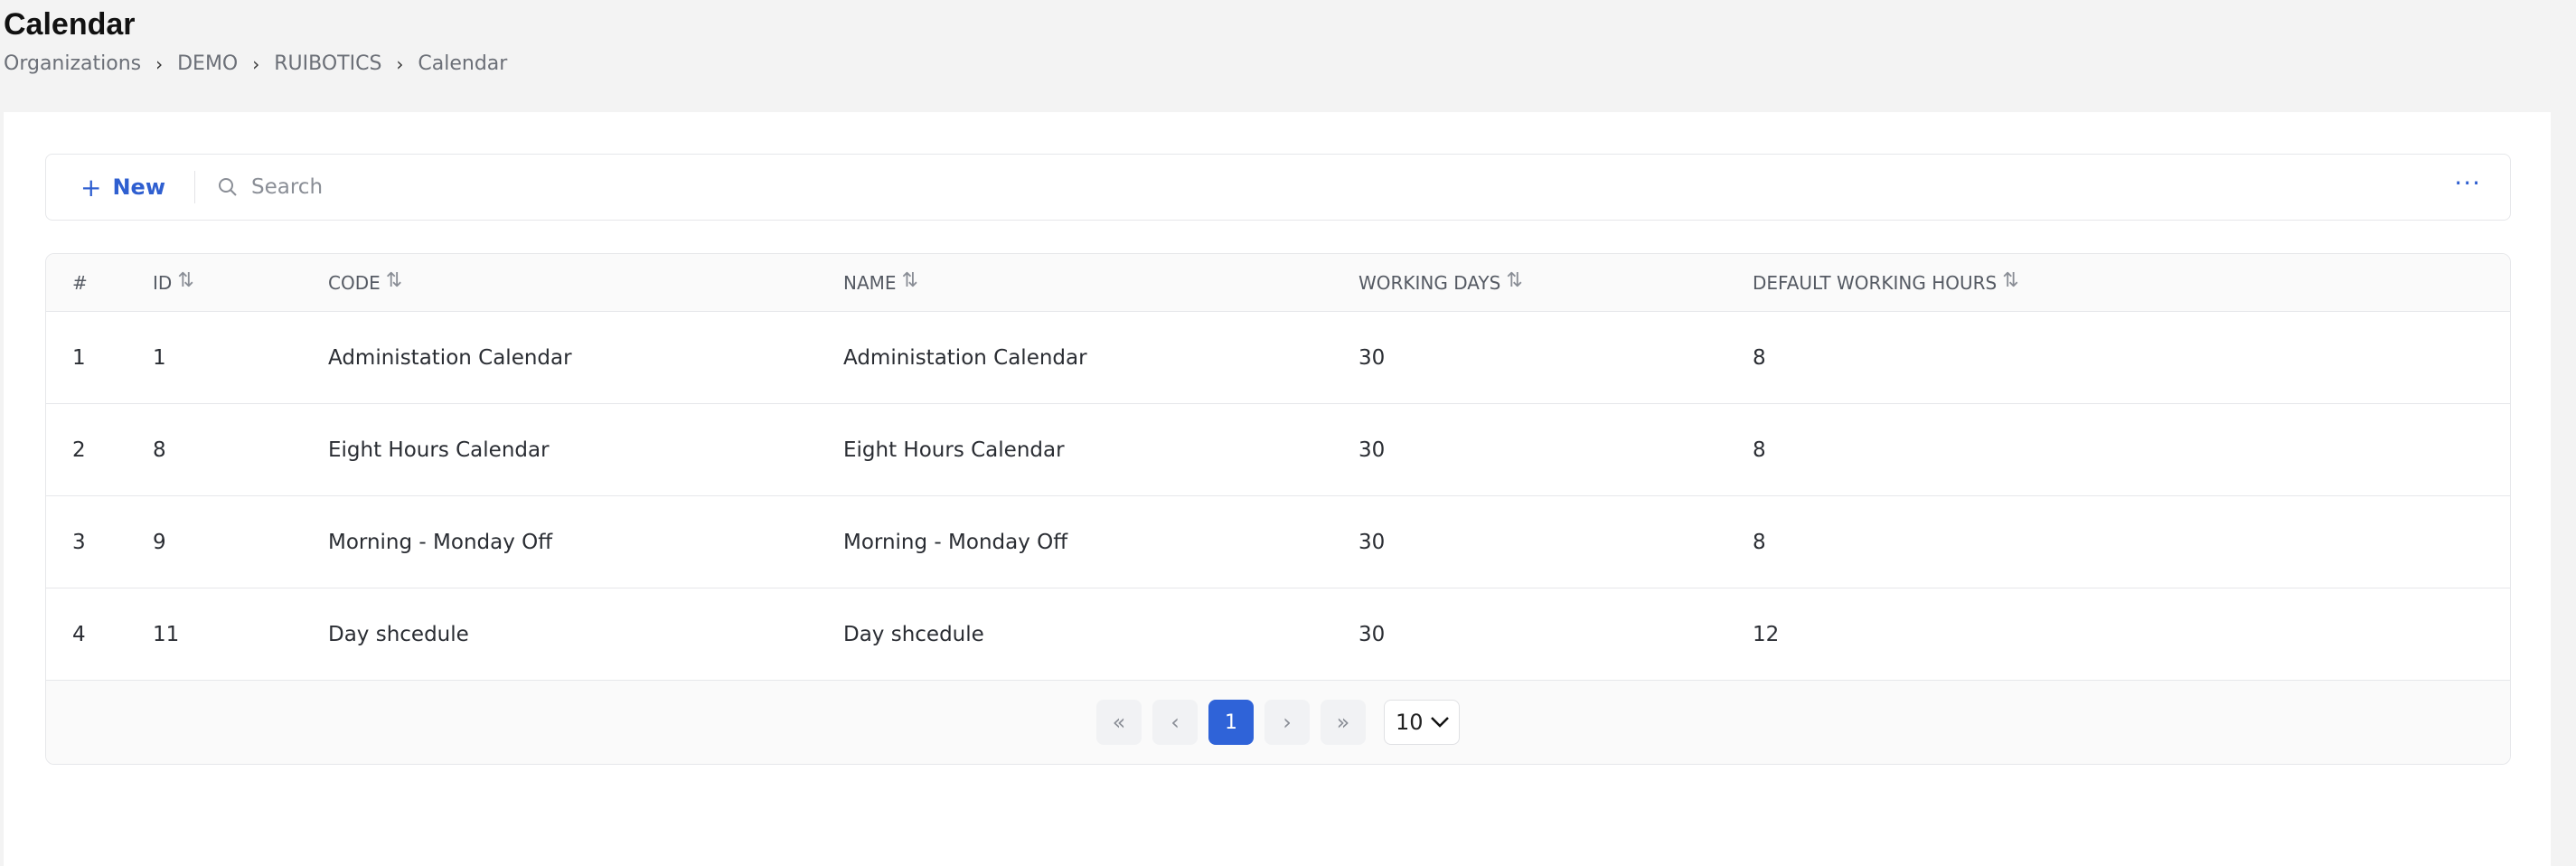 This screenshot has width=2576, height=866. I want to click on new-button-label: New, so click(139, 187).